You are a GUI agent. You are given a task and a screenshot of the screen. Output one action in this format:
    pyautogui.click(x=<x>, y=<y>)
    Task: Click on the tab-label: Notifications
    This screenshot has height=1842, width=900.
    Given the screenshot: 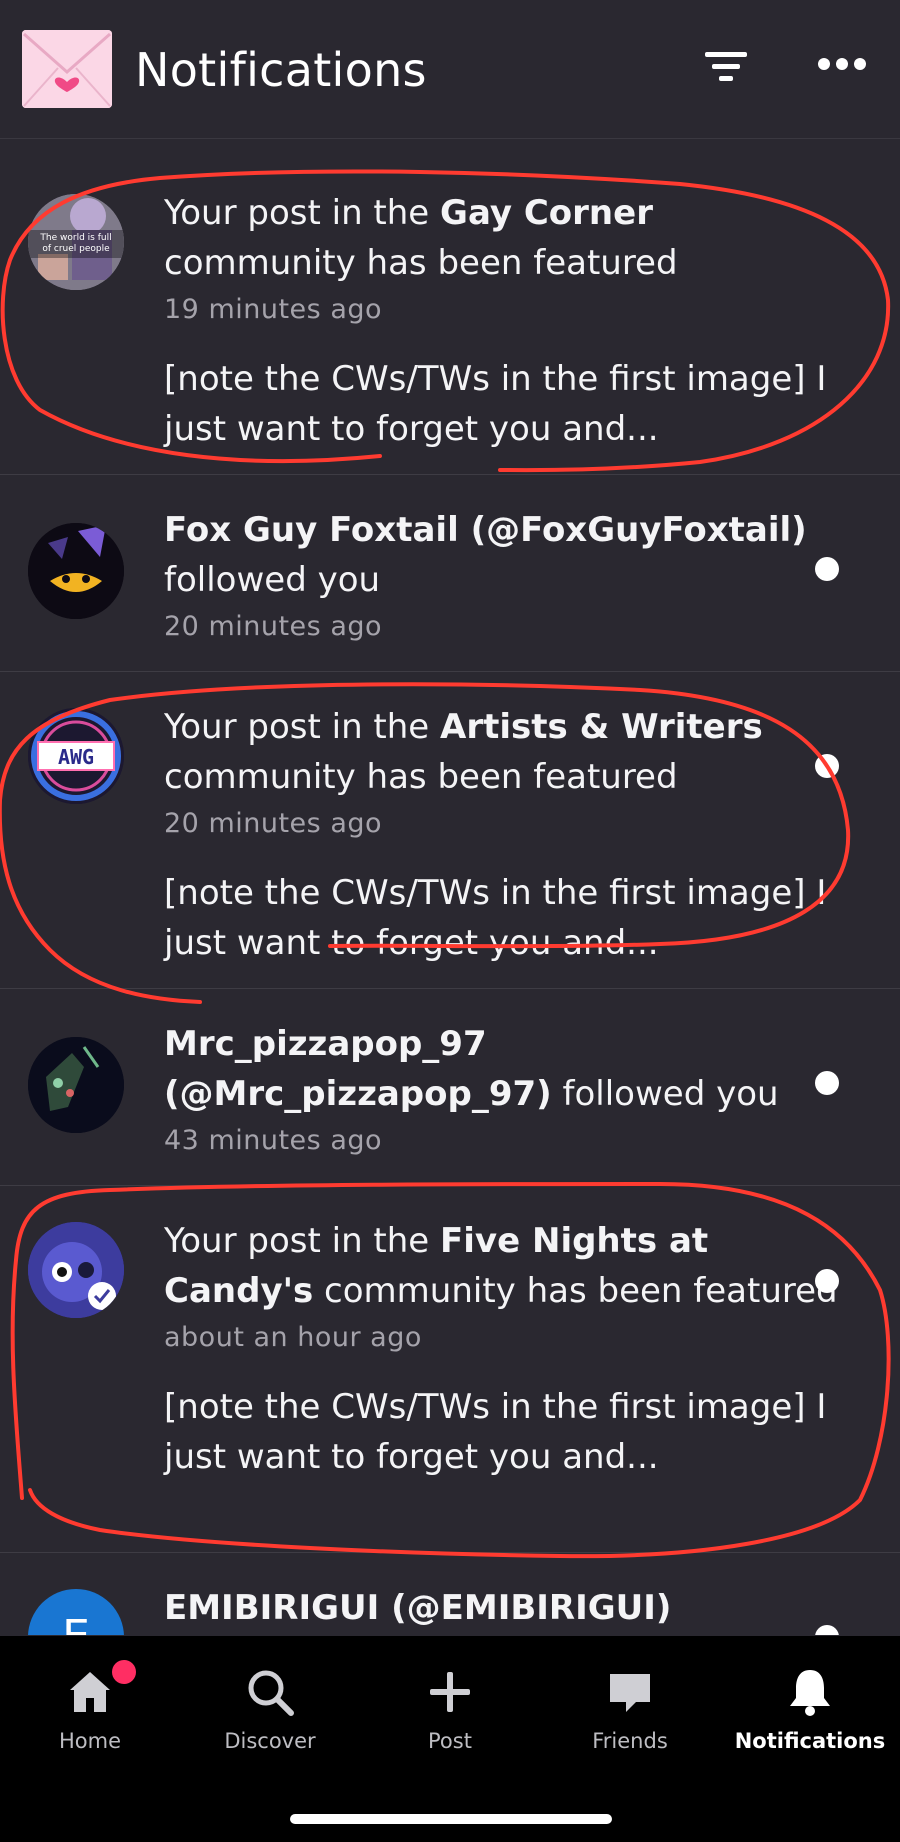 What is the action you would take?
    pyautogui.click(x=810, y=1741)
    